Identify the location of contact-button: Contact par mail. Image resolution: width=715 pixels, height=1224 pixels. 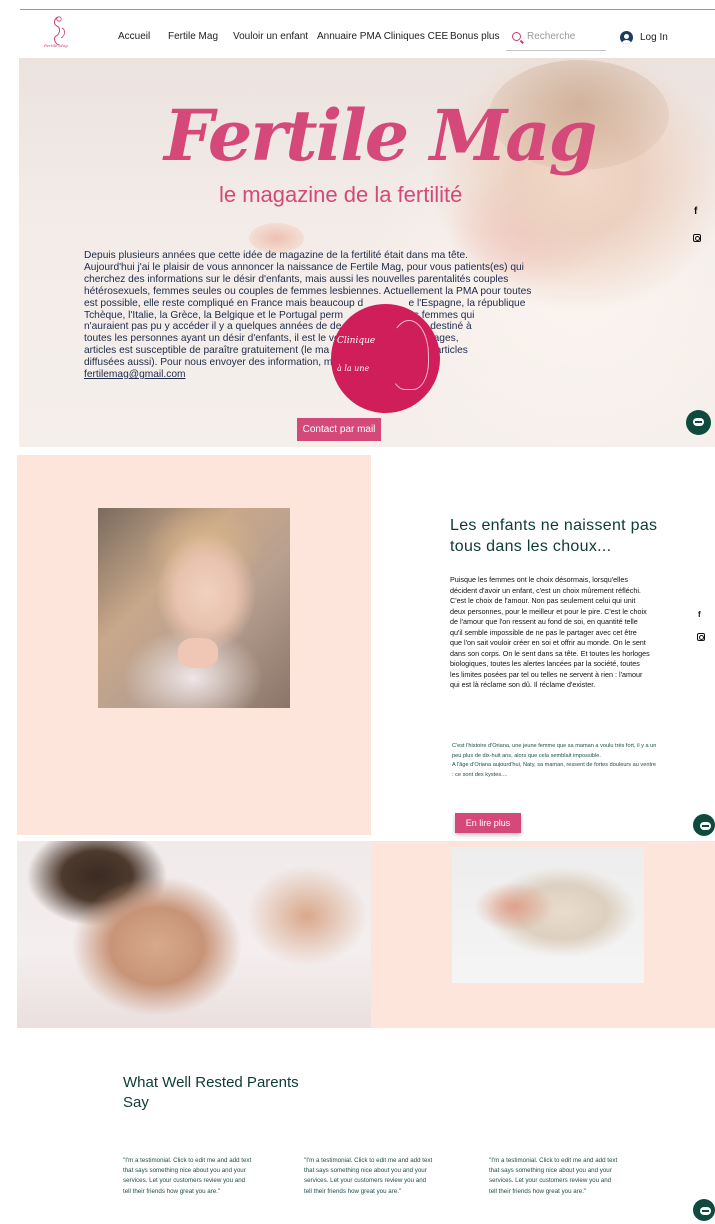
(339, 429).